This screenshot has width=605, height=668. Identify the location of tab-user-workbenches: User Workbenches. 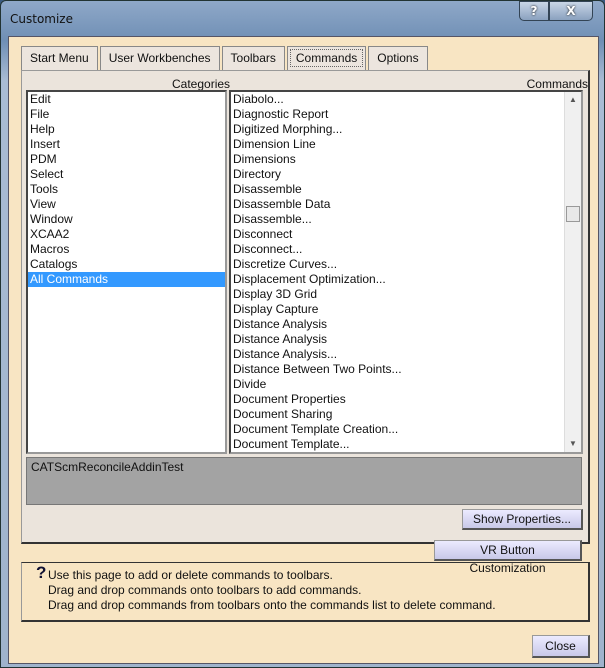
(159, 58).